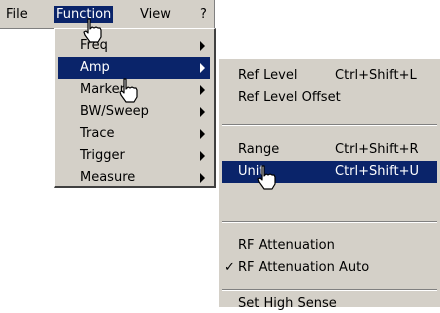 Image resolution: width=440 pixels, height=313 pixels. What do you see at coordinates (155, 14) in the screenshot?
I see `menu-view: View` at bounding box center [155, 14].